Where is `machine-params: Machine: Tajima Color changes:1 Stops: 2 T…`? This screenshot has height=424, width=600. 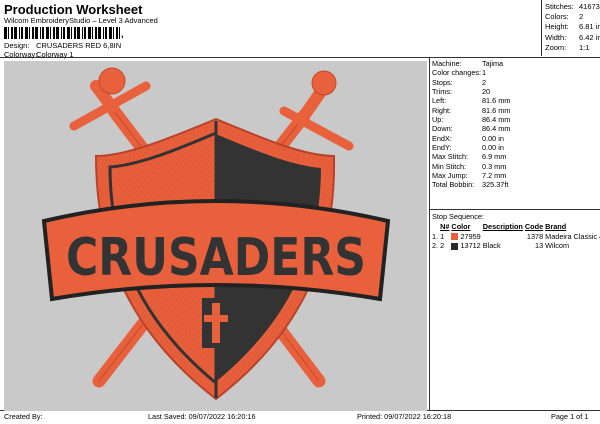 machine-params: Machine: Tajima Color changes:1 Stops: 2 T… is located at coordinates (471, 124).